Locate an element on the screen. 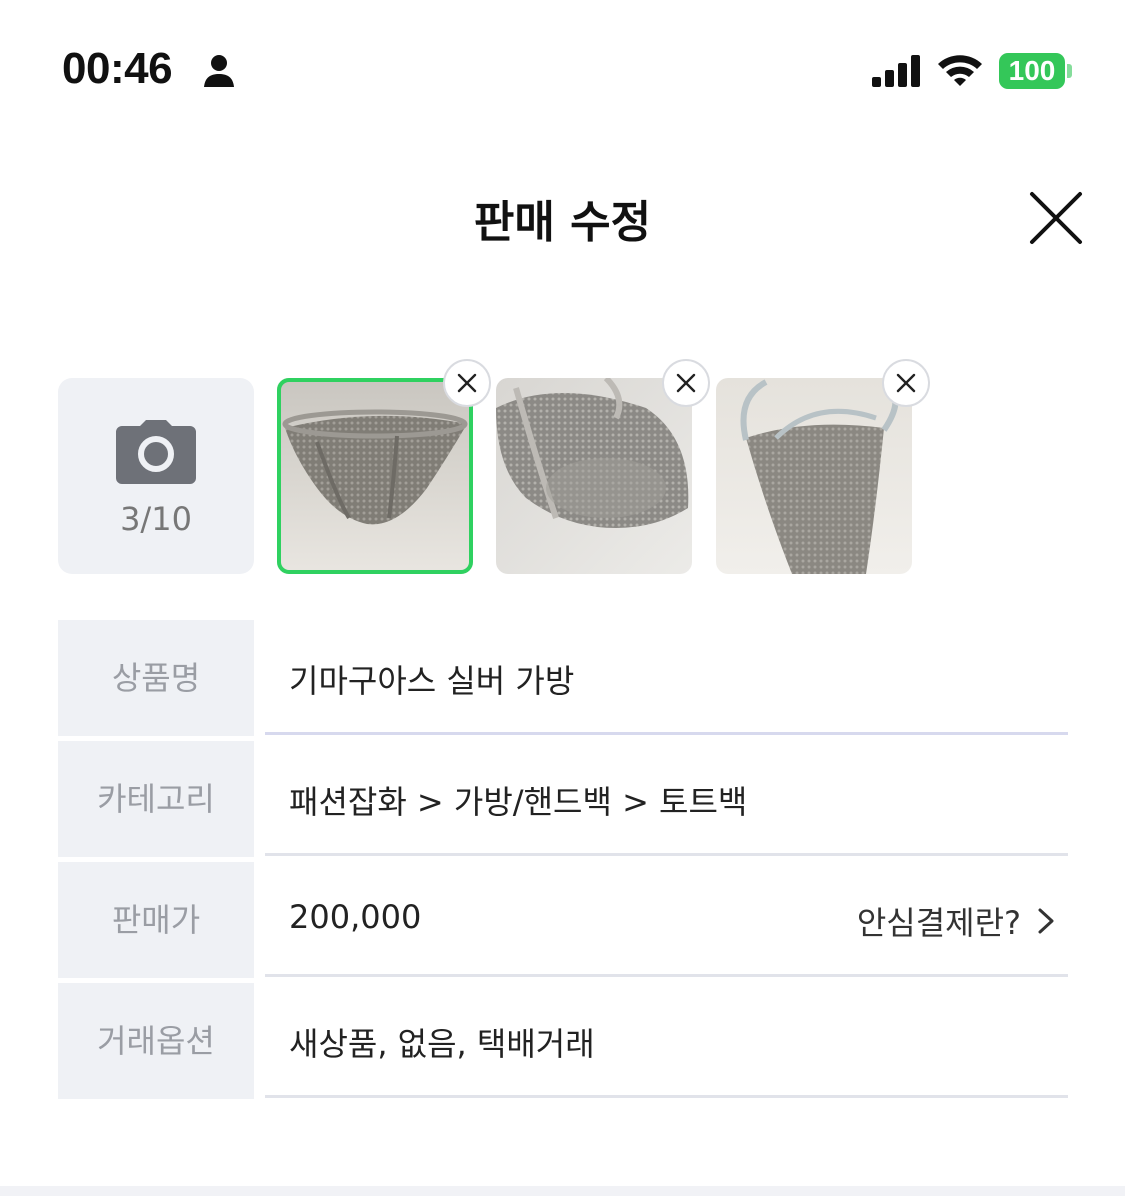 The image size is (1125, 1196). category-label: 카테고리 is located at coordinates (156, 799).